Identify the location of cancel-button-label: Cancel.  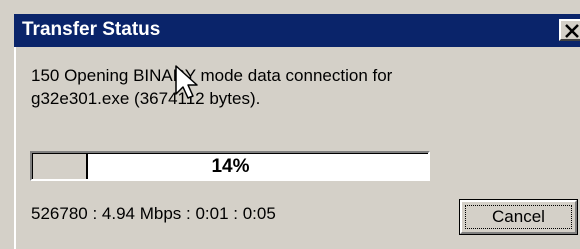
(518, 216).